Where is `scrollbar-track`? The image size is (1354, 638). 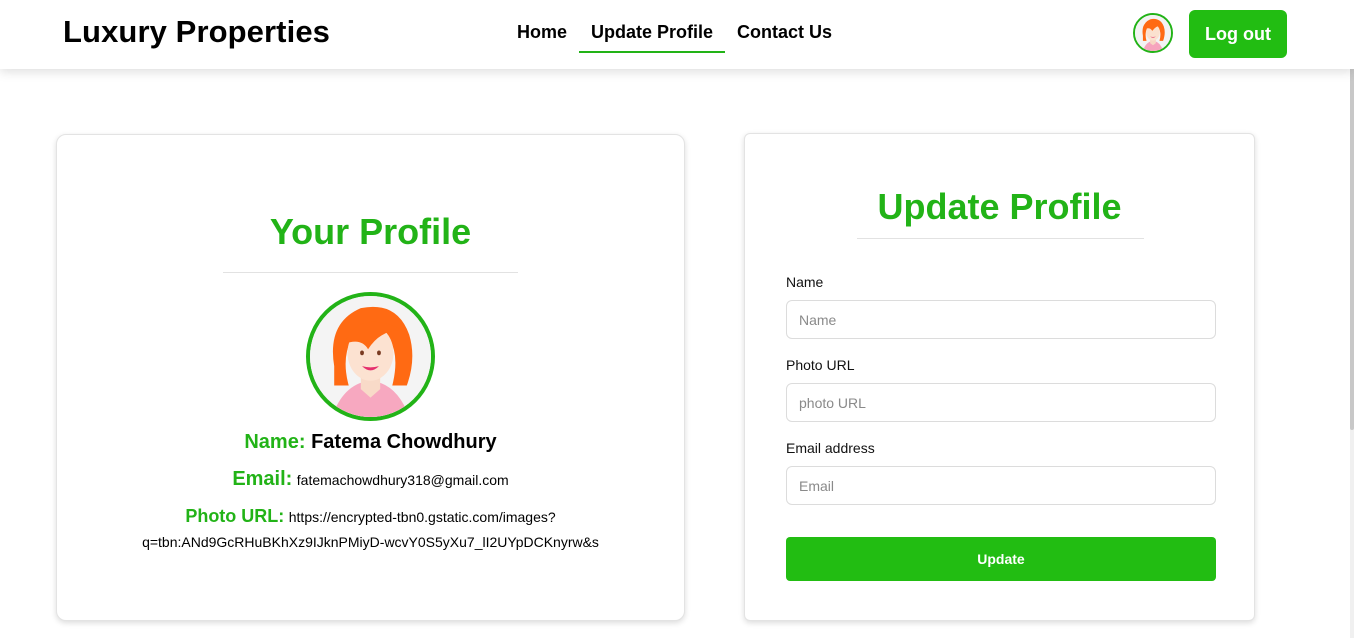
scrollbar-track is located at coordinates (1352, 319).